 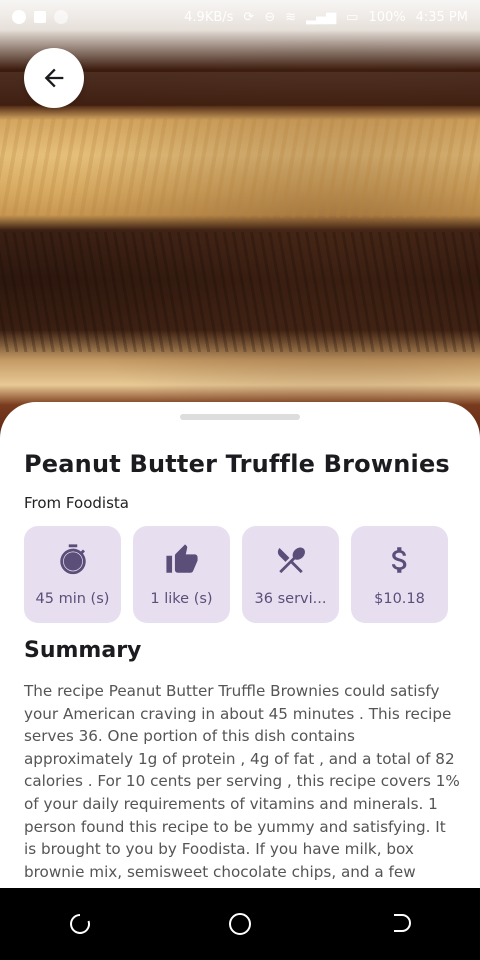 I want to click on arrow-left-icon, so click(x=54, y=78).